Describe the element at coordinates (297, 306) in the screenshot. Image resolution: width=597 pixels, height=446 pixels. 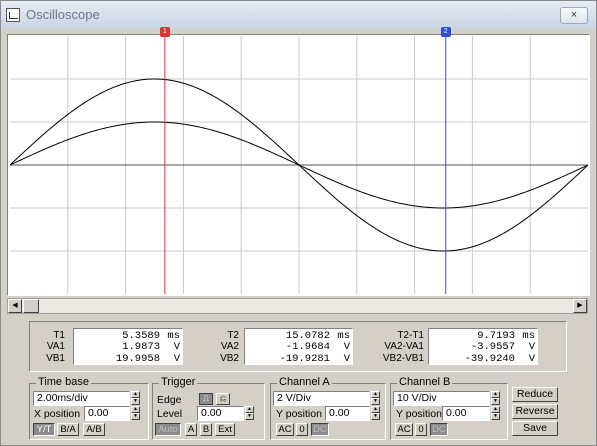
I see `horizontal-scrollbar: ◀ ▶` at that location.